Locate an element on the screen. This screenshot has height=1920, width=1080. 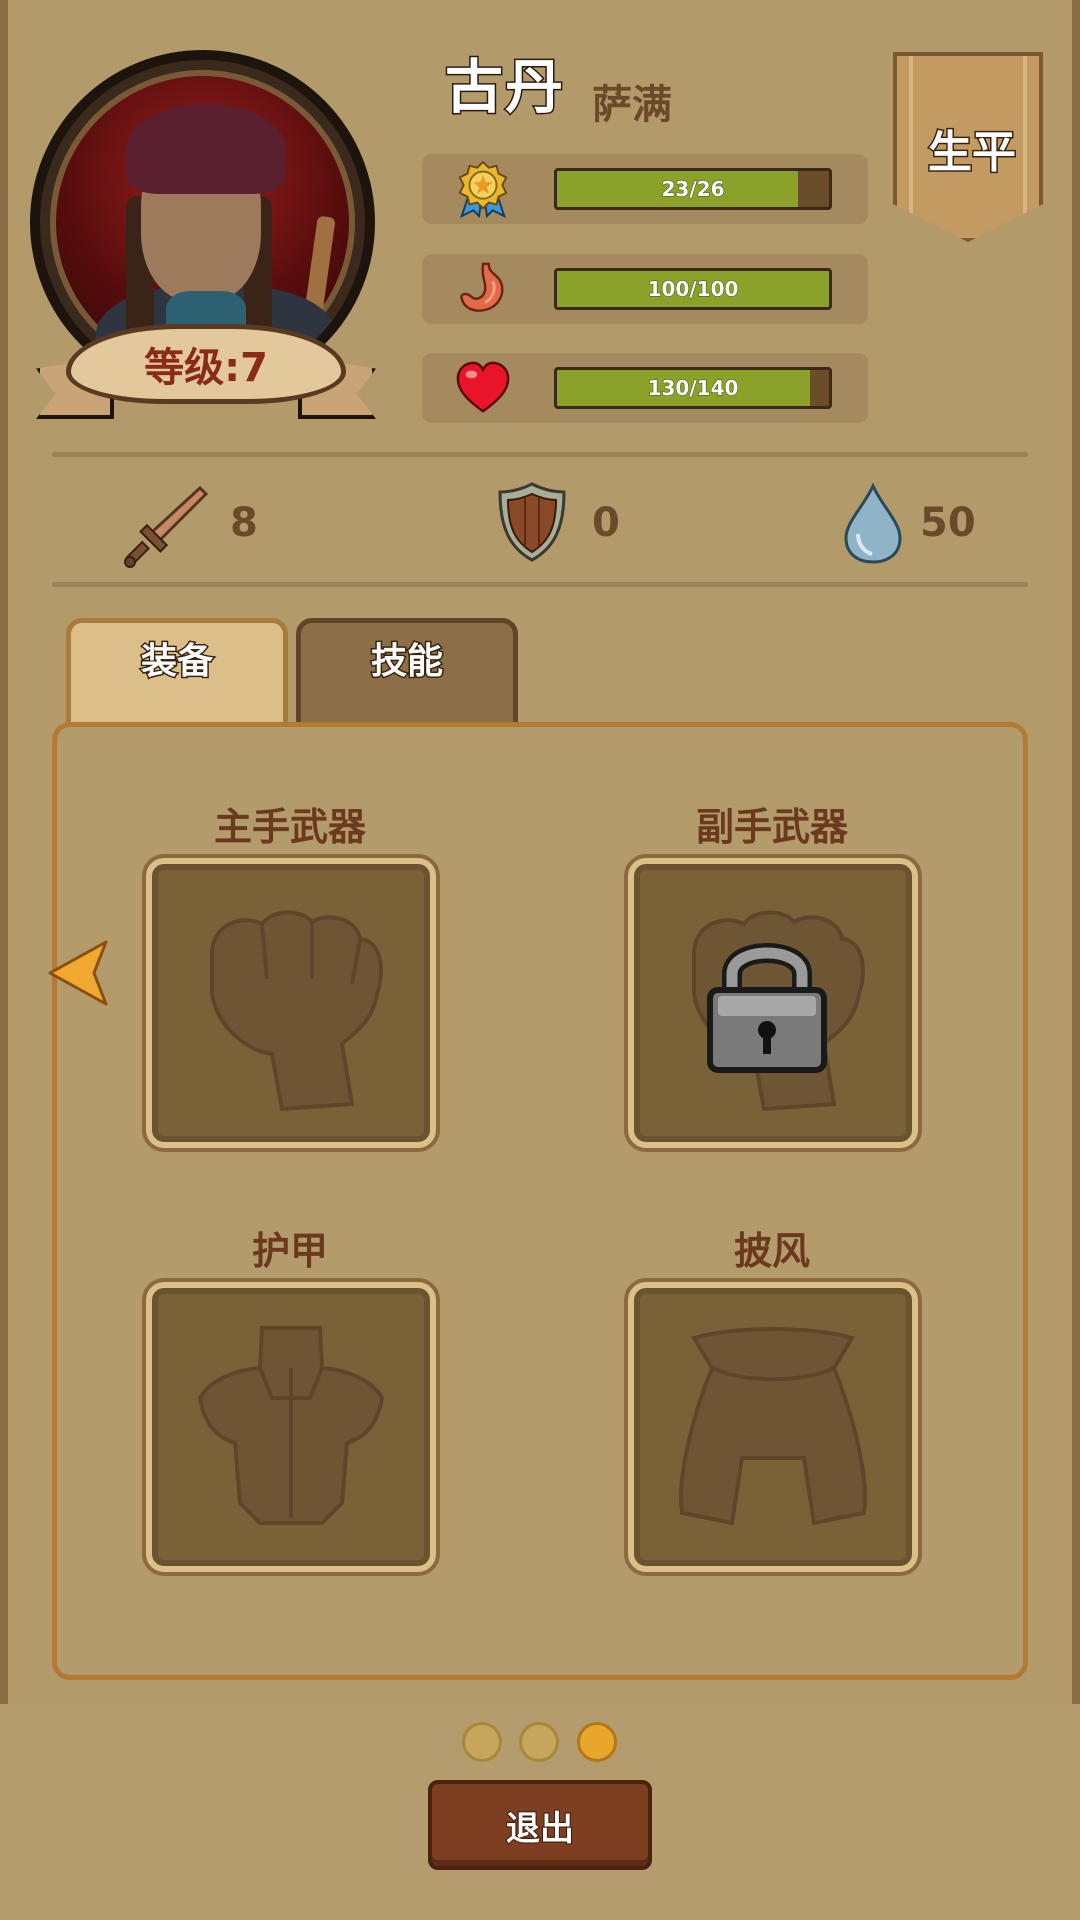
health-bar: 130/140 is located at coordinates (693, 388).